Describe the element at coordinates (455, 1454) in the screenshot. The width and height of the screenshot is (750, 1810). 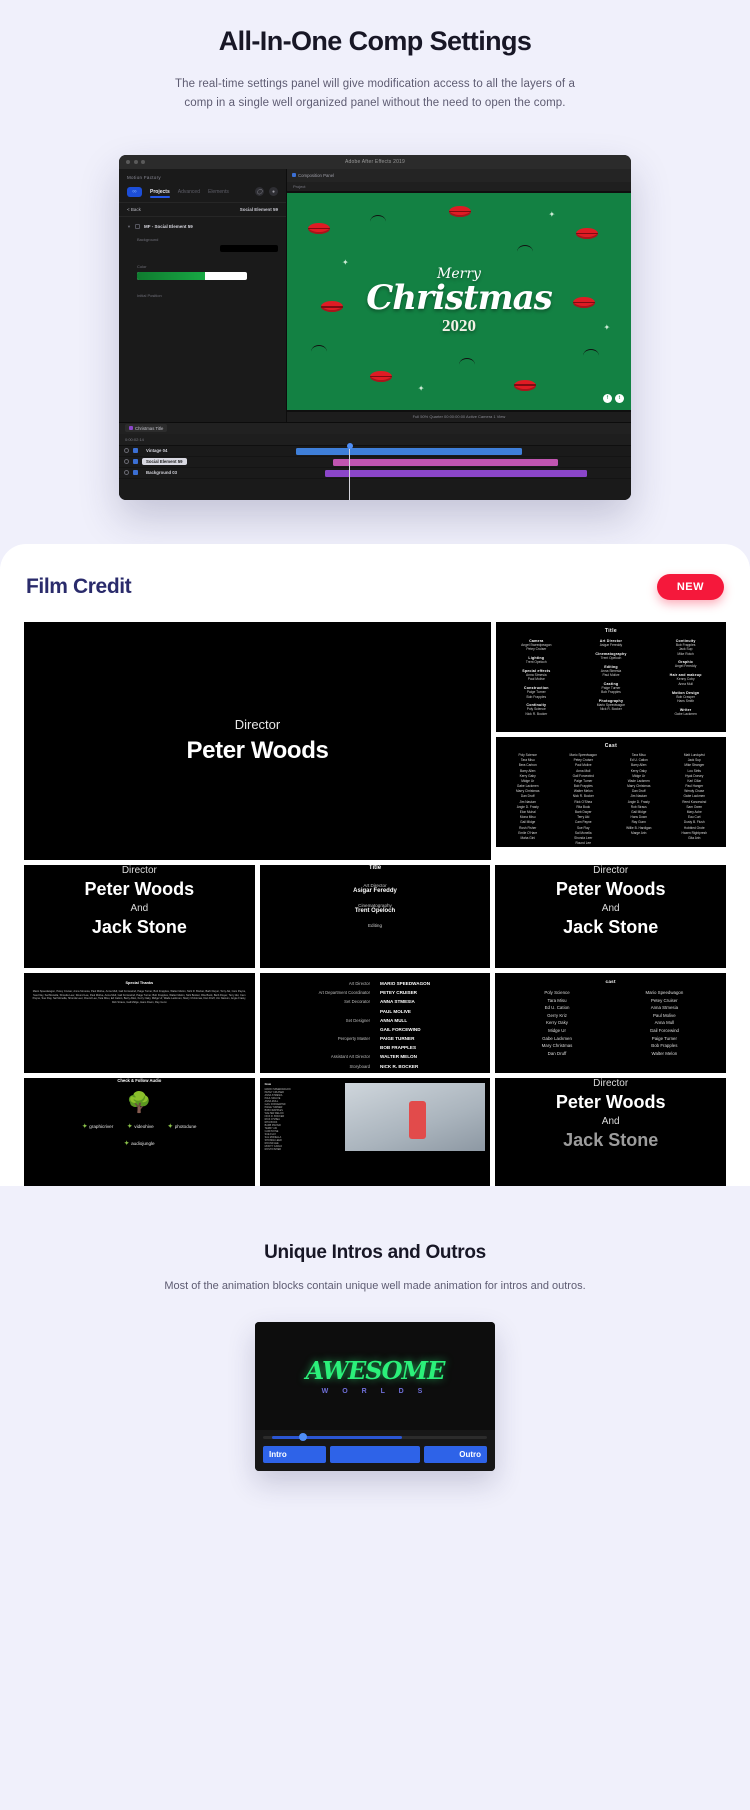
I see `outro-button: Outro` at that location.